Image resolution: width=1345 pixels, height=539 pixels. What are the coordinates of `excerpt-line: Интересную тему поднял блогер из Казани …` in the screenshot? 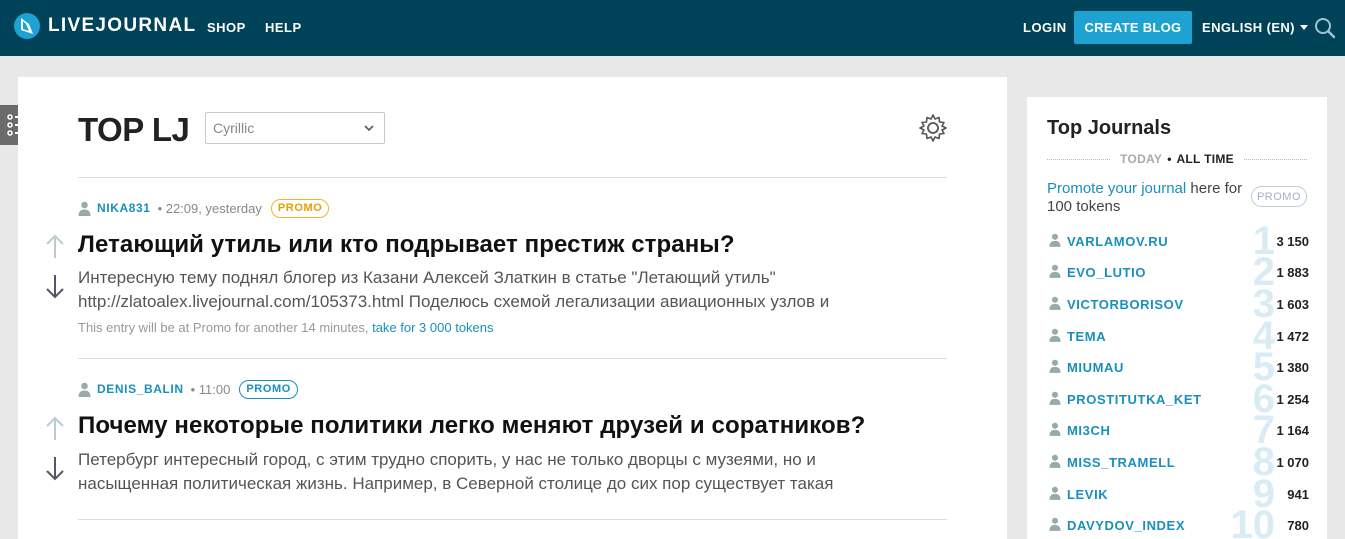 It's located at (427, 277).